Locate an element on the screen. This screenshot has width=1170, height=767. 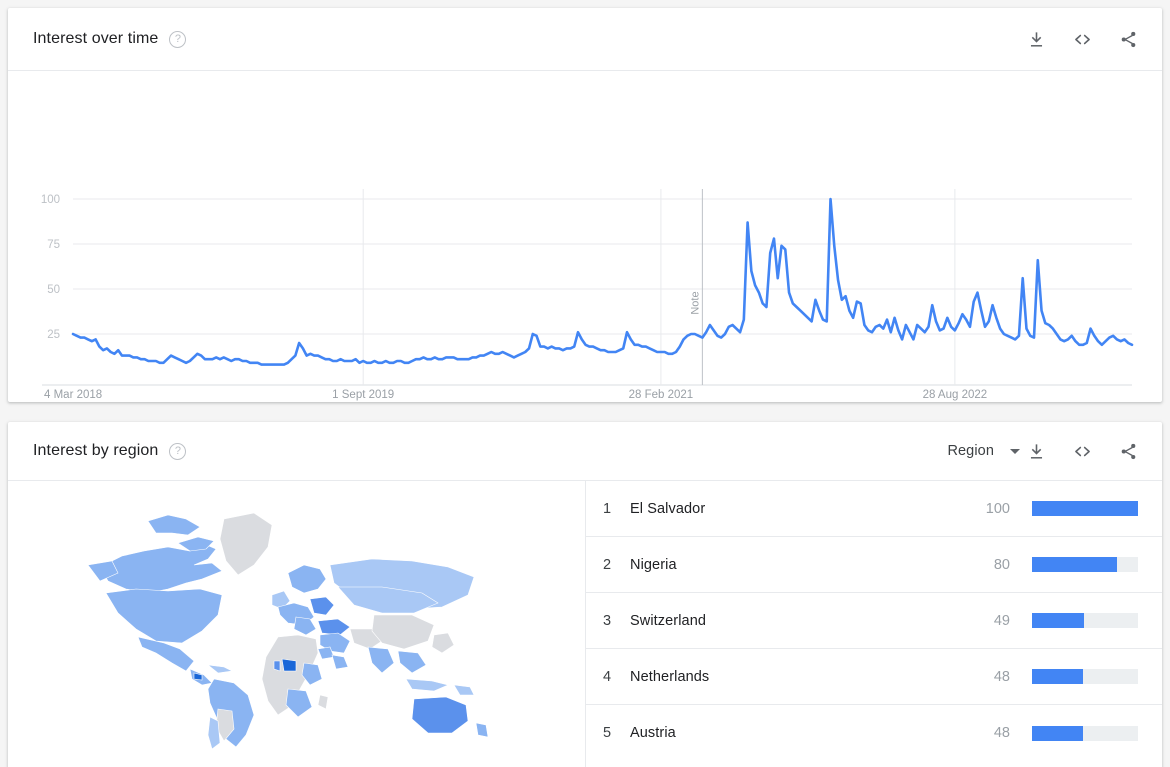
interest-by-region-header: Interest by region ? Region is located at coordinates (585, 451).